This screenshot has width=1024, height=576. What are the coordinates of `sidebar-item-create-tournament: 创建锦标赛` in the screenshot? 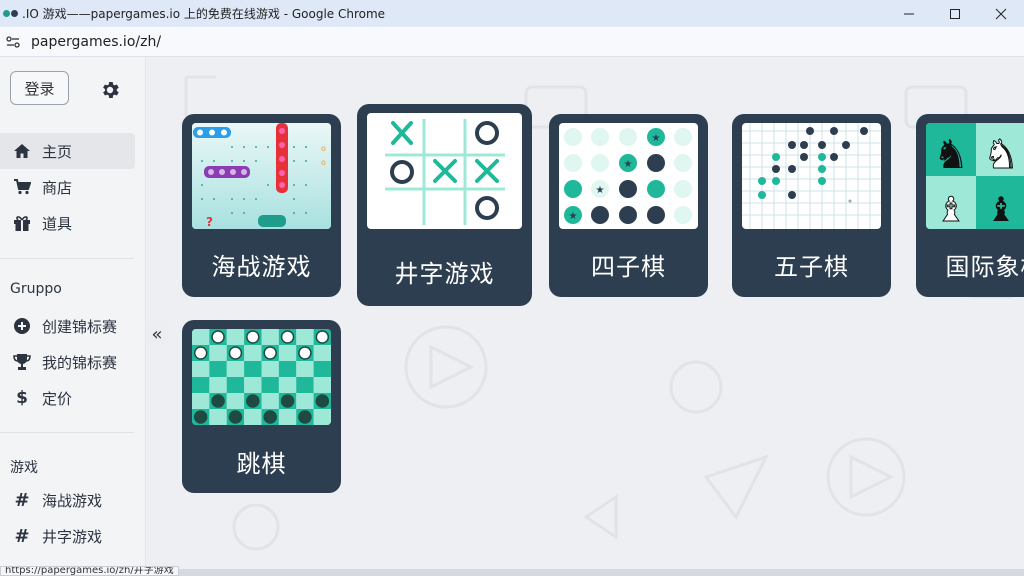 It's located at (67, 326).